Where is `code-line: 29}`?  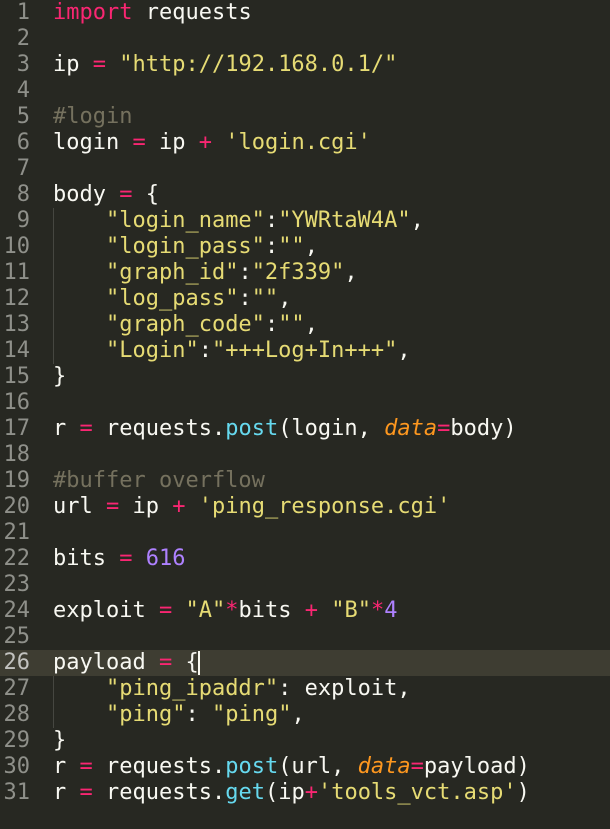 code-line: 29} is located at coordinates (305, 741).